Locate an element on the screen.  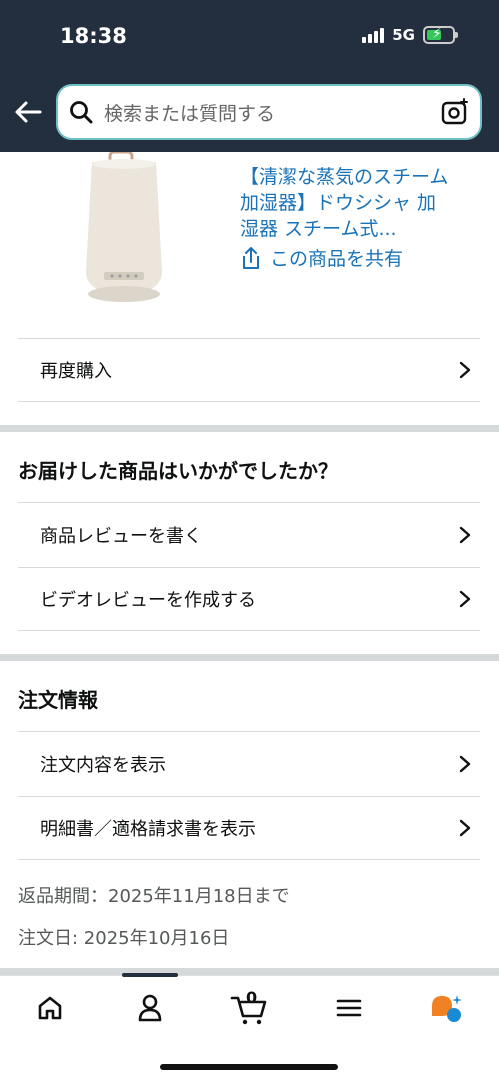
write-review-label: 商品レビューを書く is located at coordinates (121, 536).